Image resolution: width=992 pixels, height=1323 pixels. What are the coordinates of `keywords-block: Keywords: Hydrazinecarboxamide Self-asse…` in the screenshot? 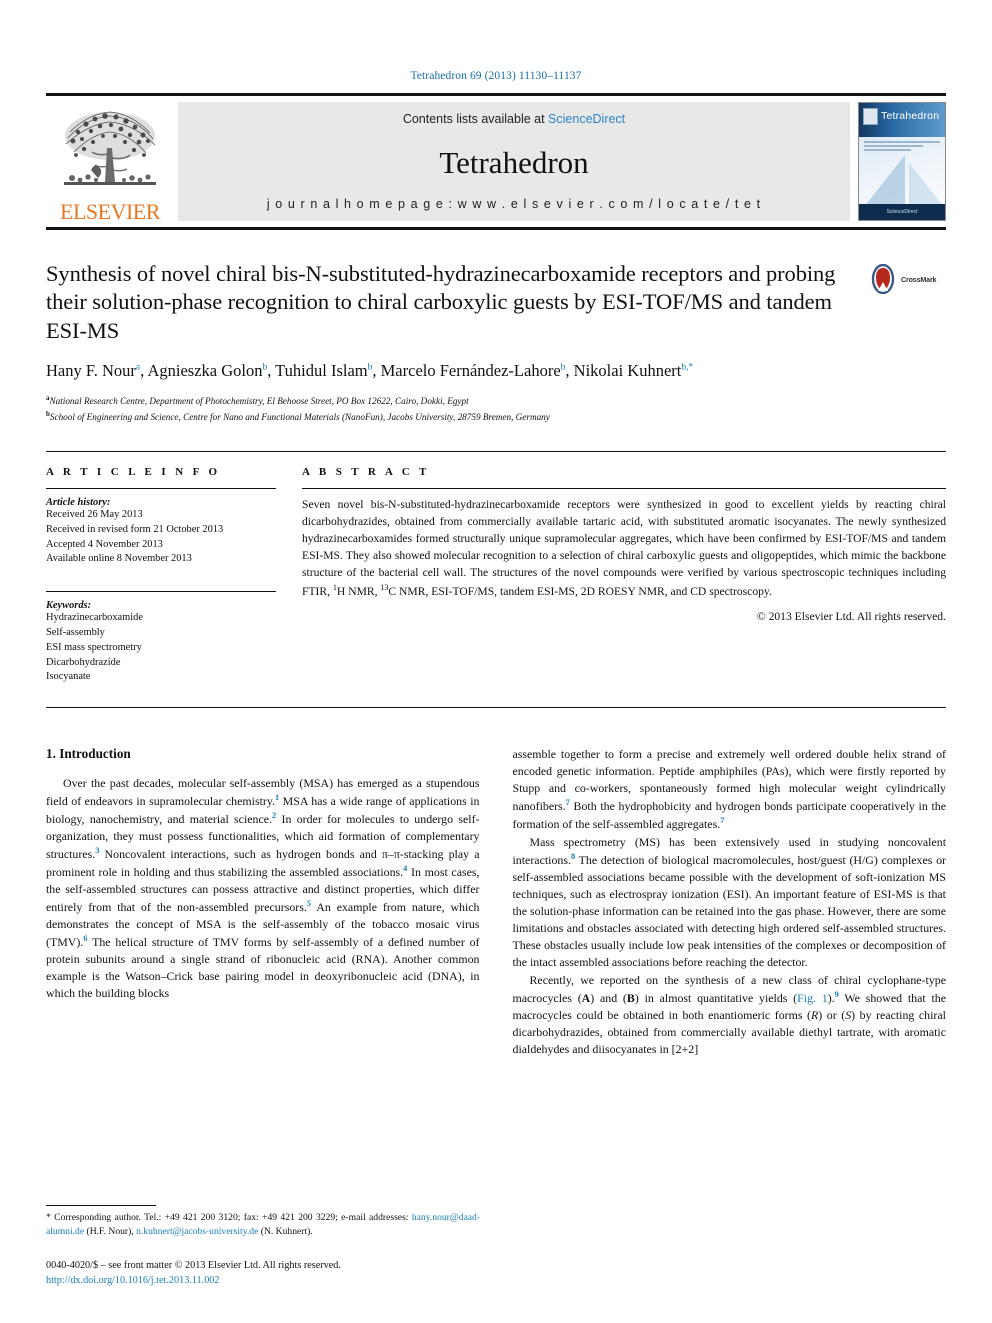 It's located at (161, 638).